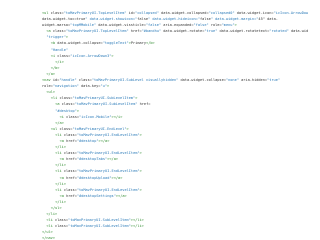 Image resolution: width=320 pixels, height=240 pixels. Describe the element at coordinates (48, 238) in the screenshot. I see `code-line: </nav>` at that location.